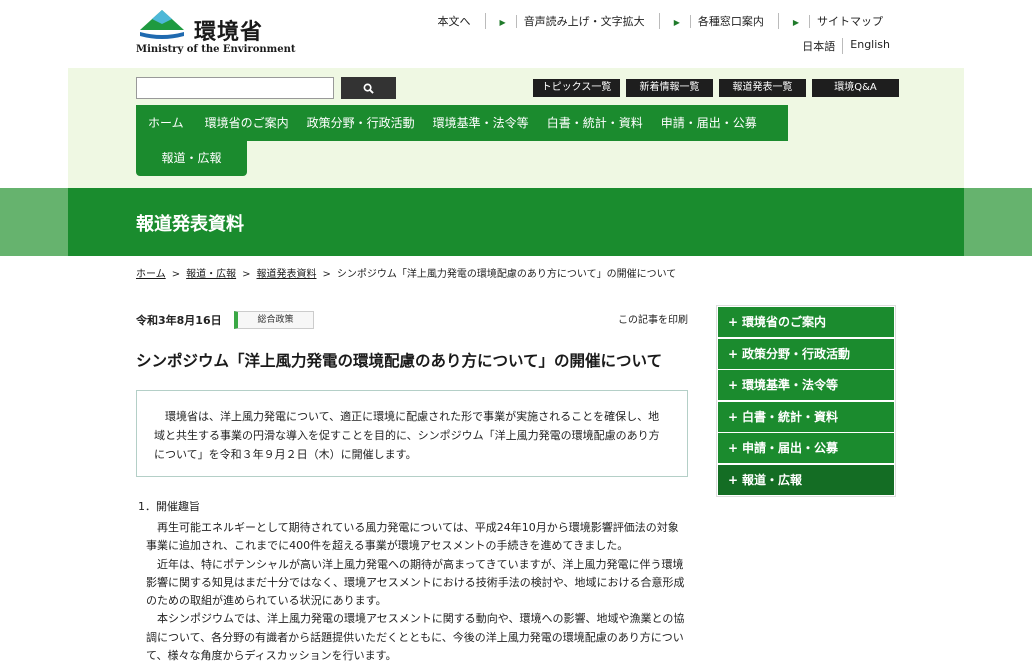 The image size is (1032, 666). I want to click on side-nav-label: 白書・統計・資料, so click(790, 416).